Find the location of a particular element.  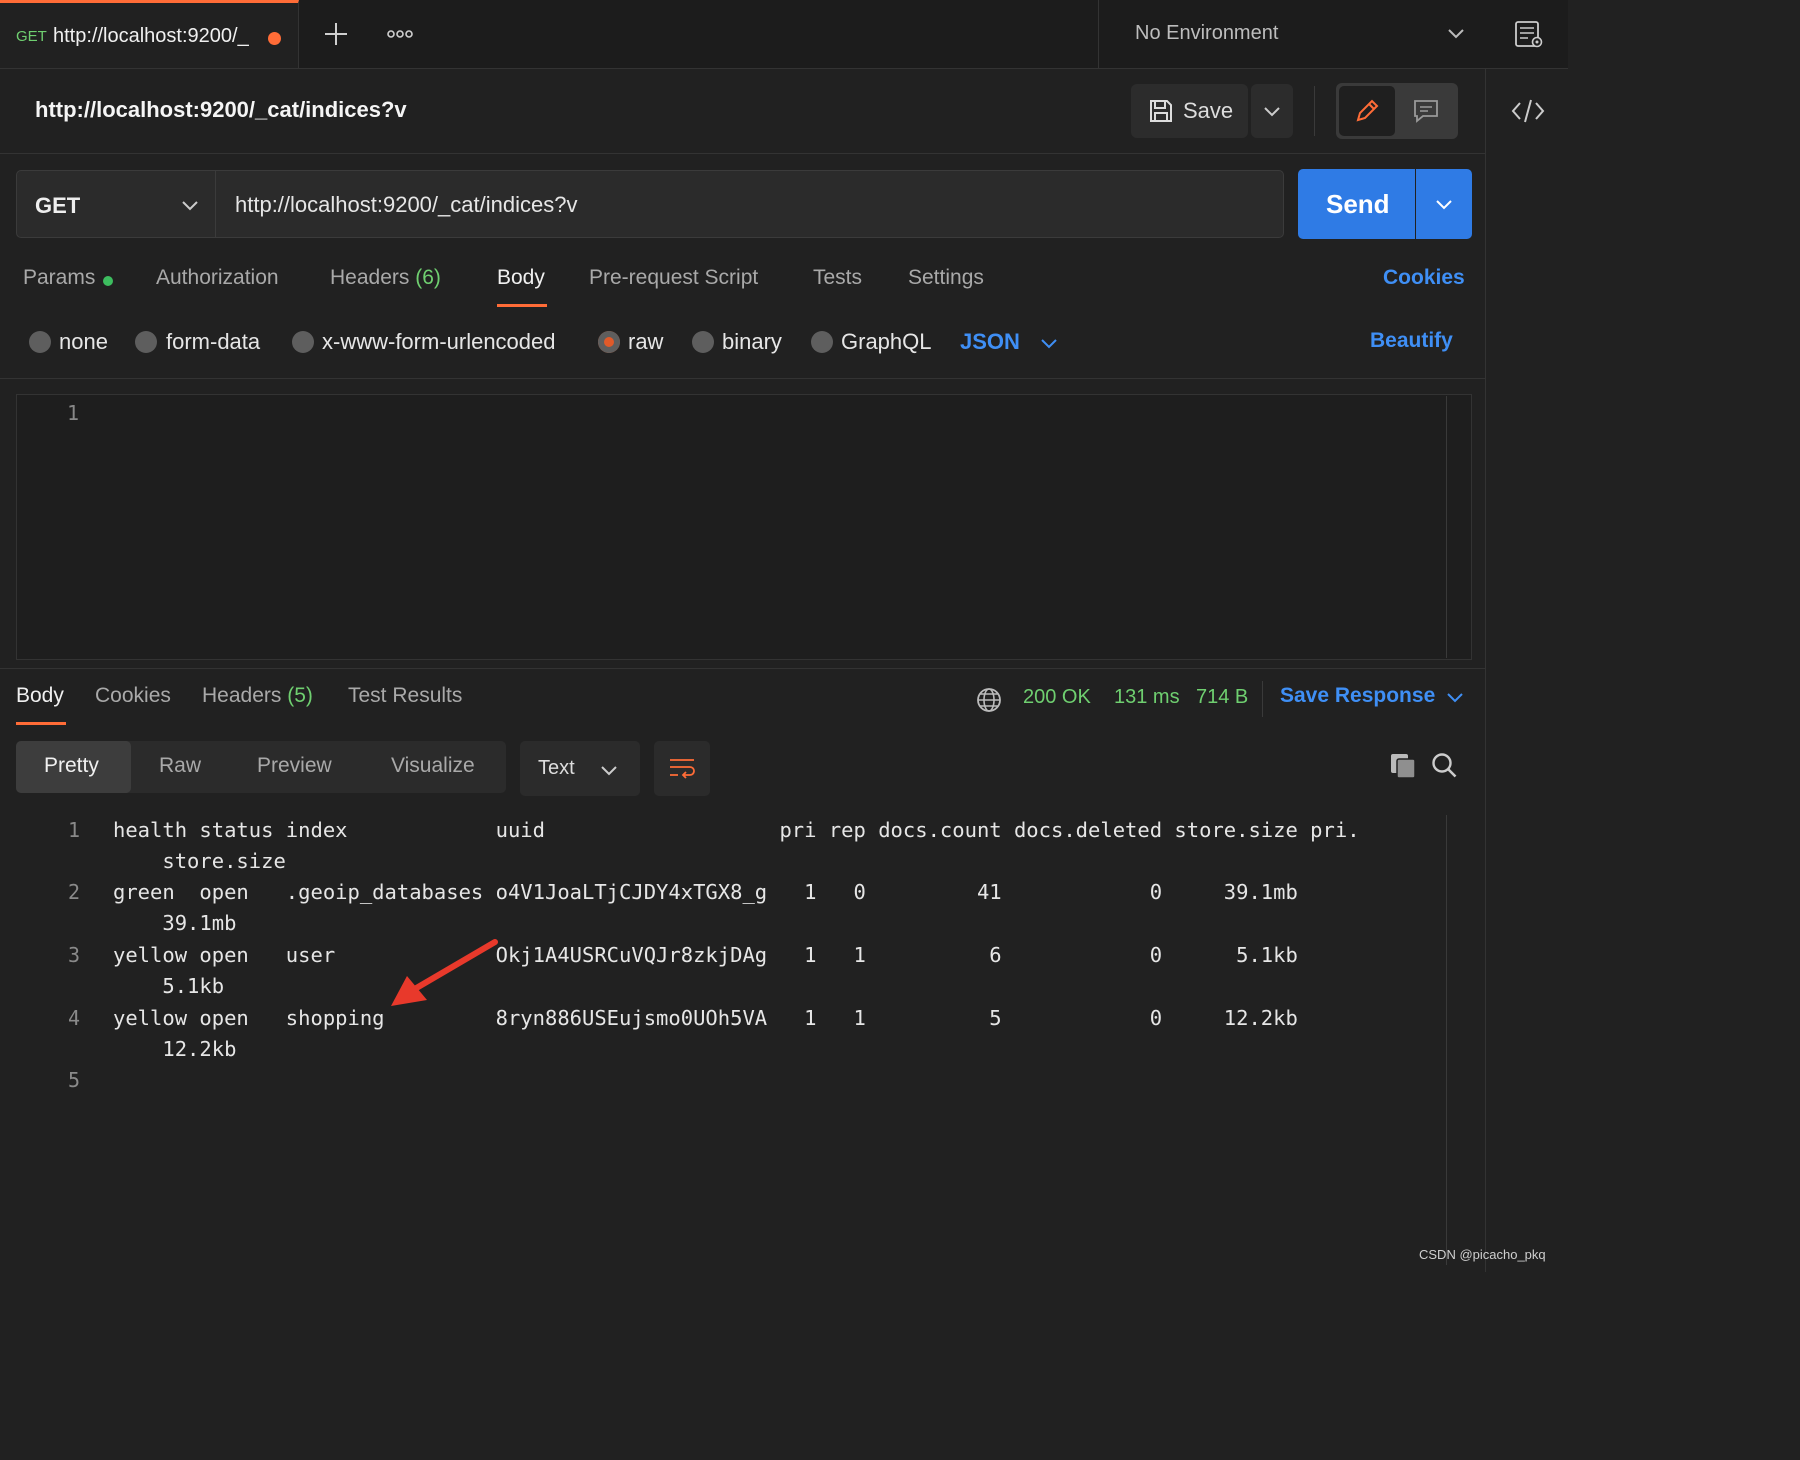

tab-tests: Tests is located at coordinates (837, 278).